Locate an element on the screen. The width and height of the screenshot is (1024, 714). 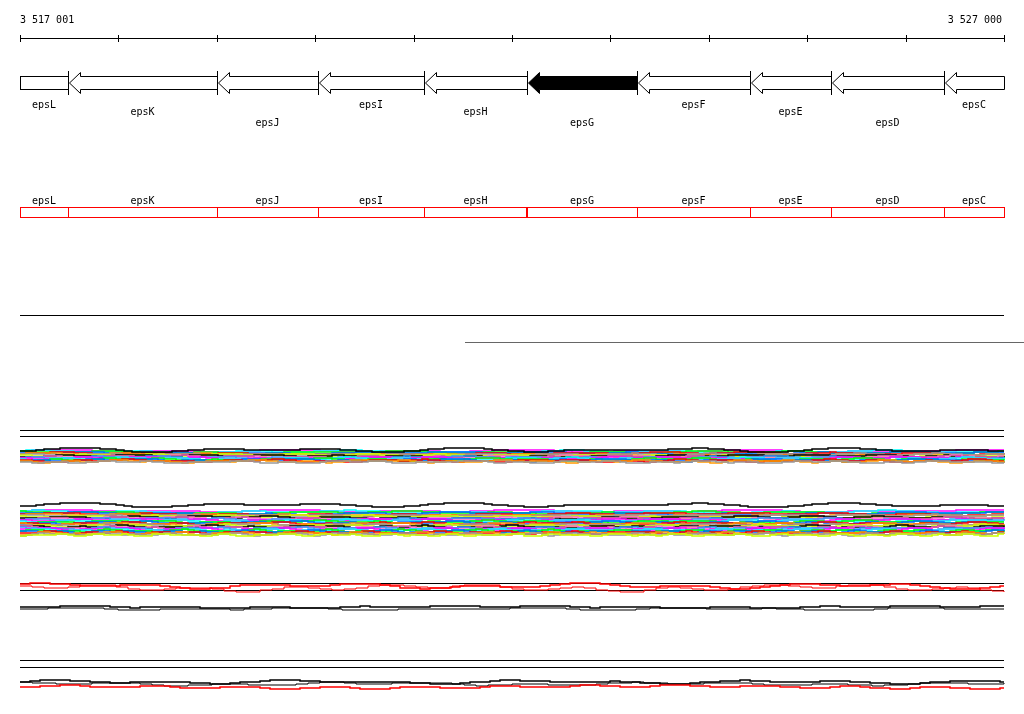
gene-label: epsG is located at coordinates (582, 122).